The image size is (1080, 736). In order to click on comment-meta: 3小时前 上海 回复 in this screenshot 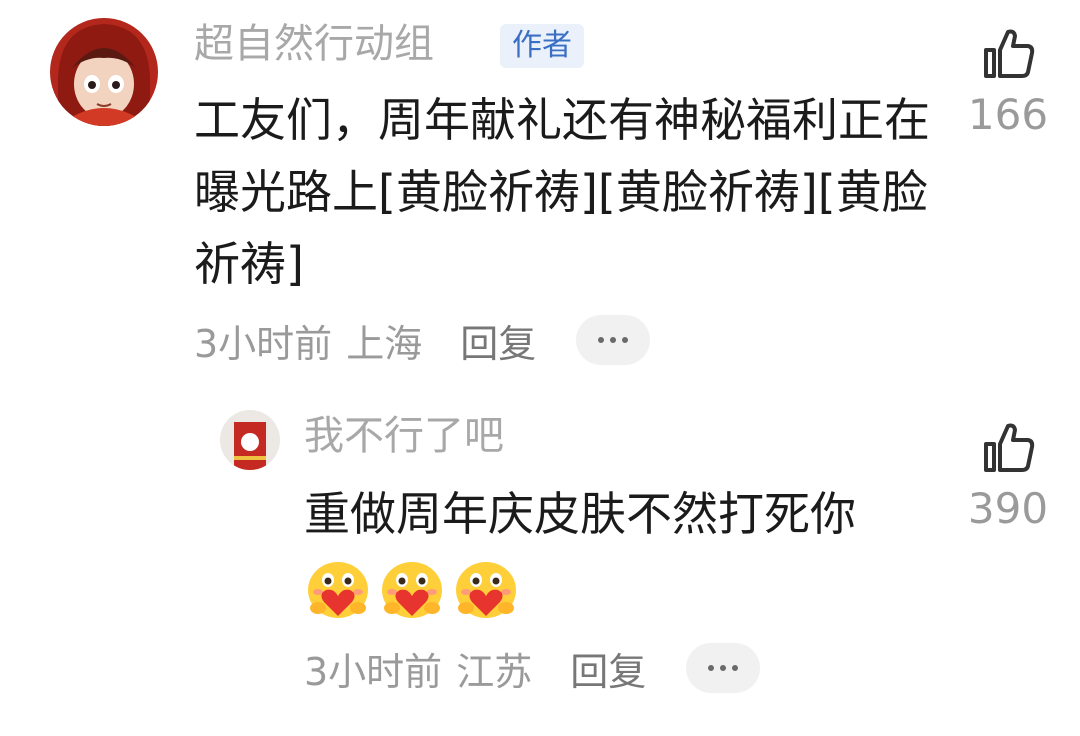, I will do `click(422, 340)`.